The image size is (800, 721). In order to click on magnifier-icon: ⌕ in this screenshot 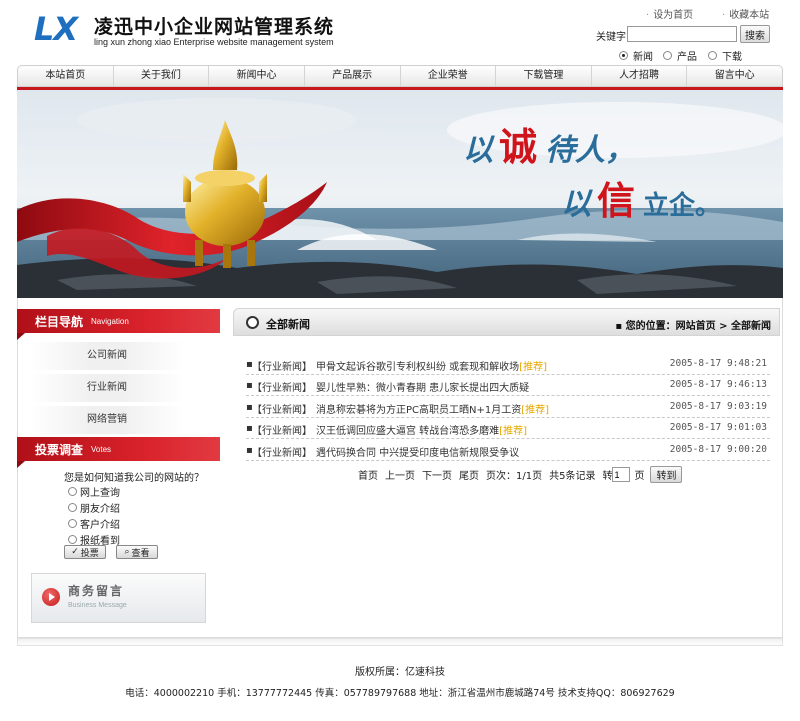, I will do `click(127, 552)`.